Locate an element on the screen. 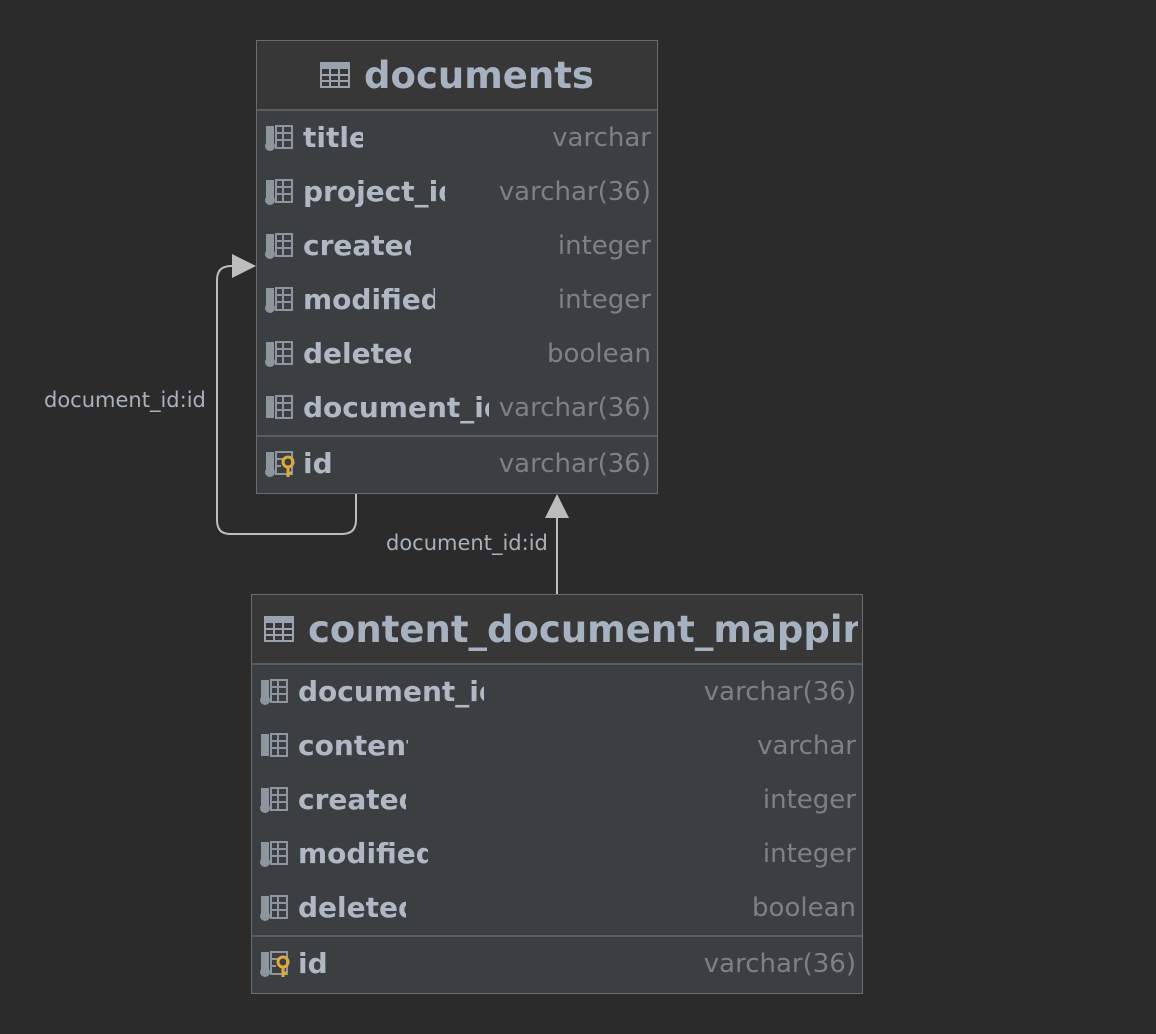 The width and height of the screenshot is (1156, 1034). column-name: title is located at coordinates (333, 137).